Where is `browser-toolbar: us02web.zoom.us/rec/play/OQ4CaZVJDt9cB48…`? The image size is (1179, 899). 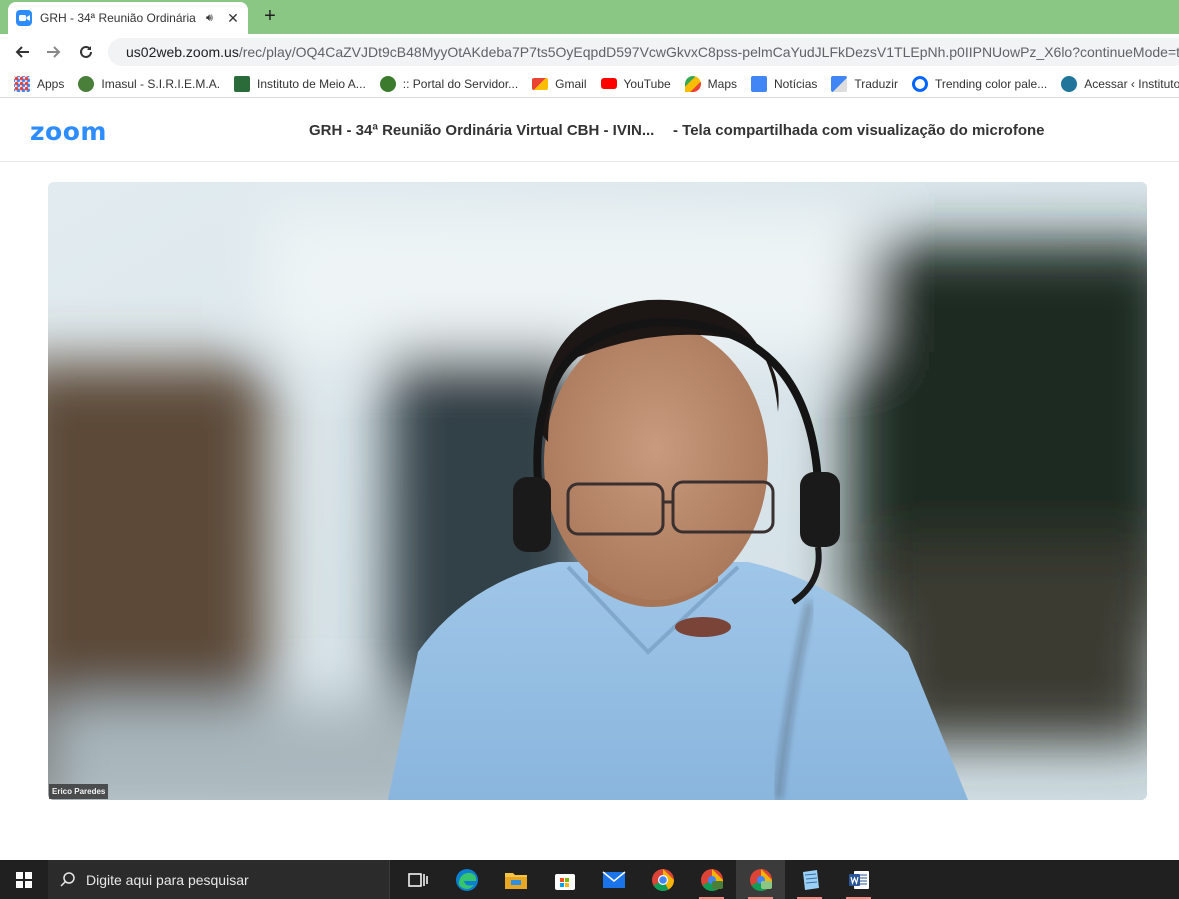
browser-toolbar: us02web.zoom.us/rec/play/OQ4CaZVJDt9cB48… is located at coordinates (589, 52).